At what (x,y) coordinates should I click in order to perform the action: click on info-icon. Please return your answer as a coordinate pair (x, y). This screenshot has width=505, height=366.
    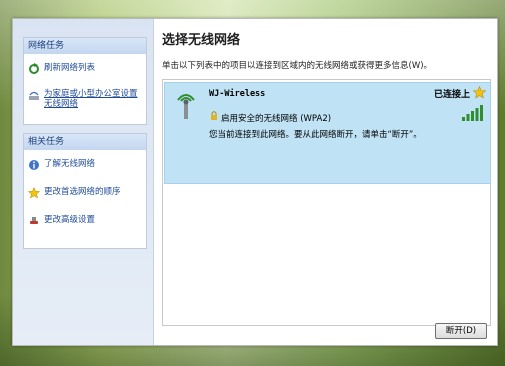
    Looking at the image, I should click on (34, 165).